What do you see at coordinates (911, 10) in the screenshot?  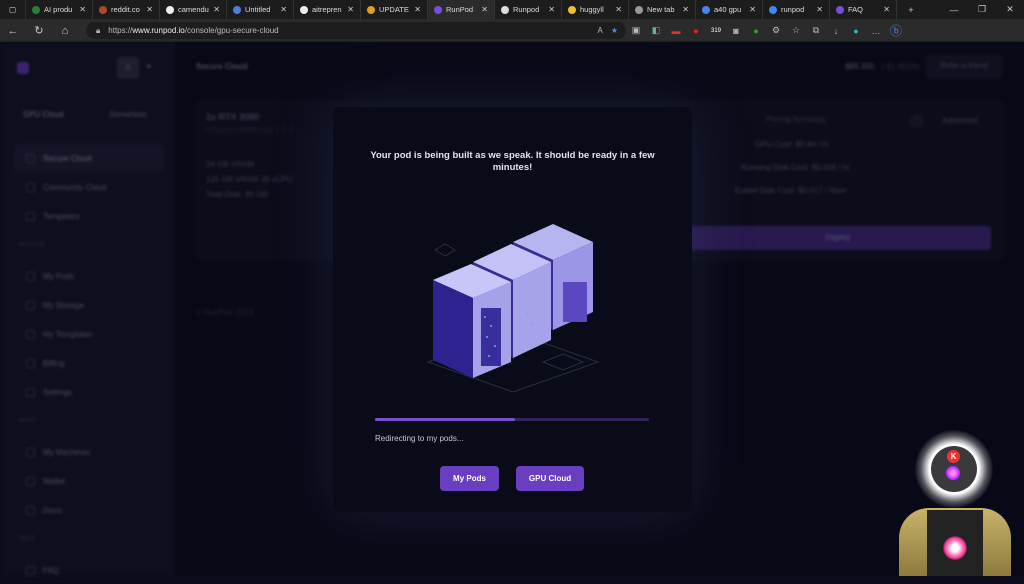 I see `new-tab-button: +` at bounding box center [911, 10].